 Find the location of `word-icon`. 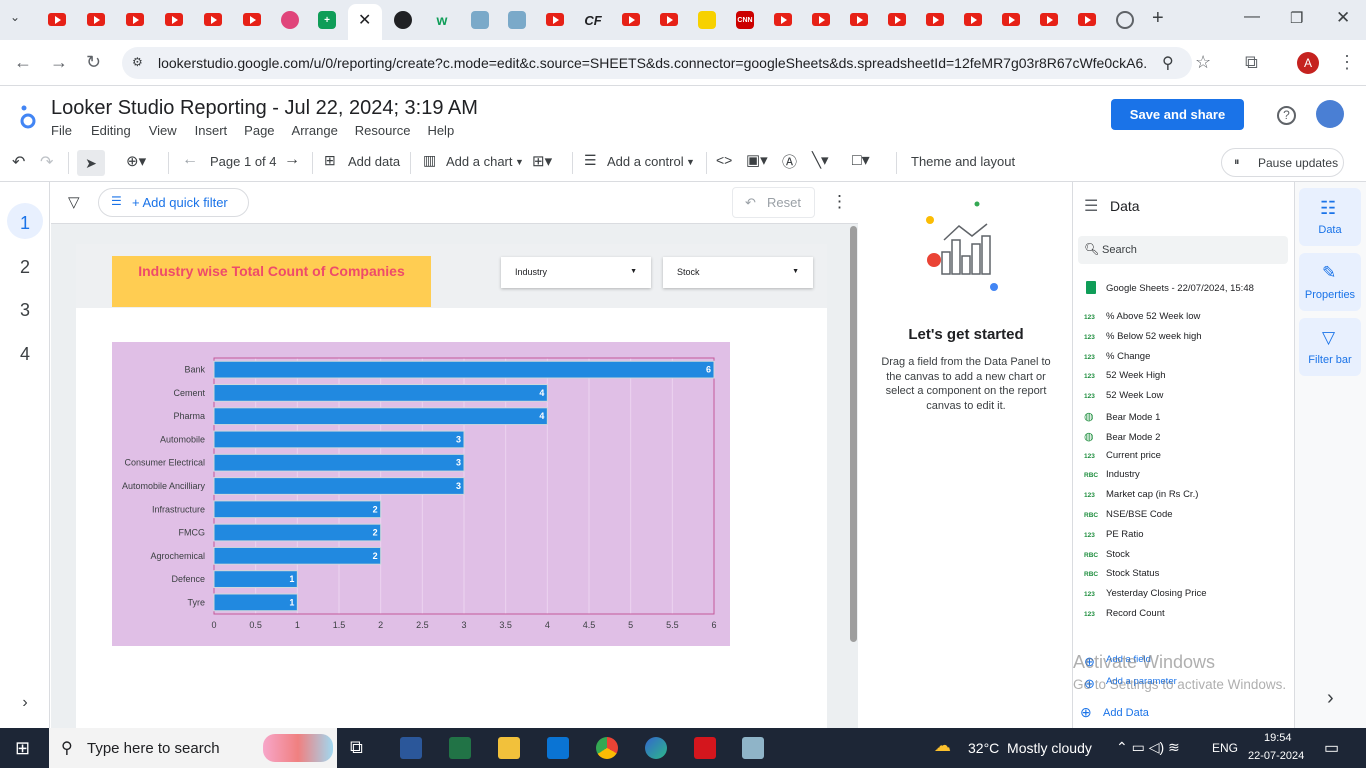

word-icon is located at coordinates (411, 748).